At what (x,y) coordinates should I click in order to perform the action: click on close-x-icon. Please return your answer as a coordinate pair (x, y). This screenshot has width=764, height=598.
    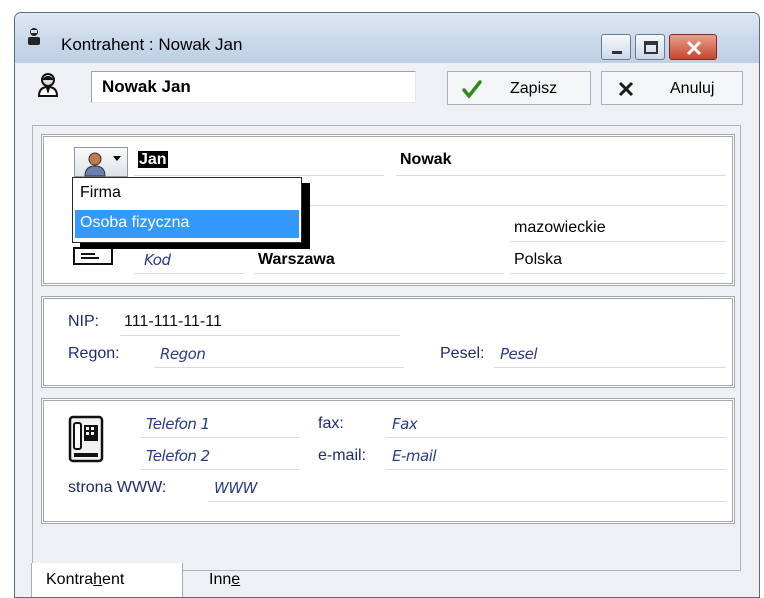
    Looking at the image, I should click on (626, 89).